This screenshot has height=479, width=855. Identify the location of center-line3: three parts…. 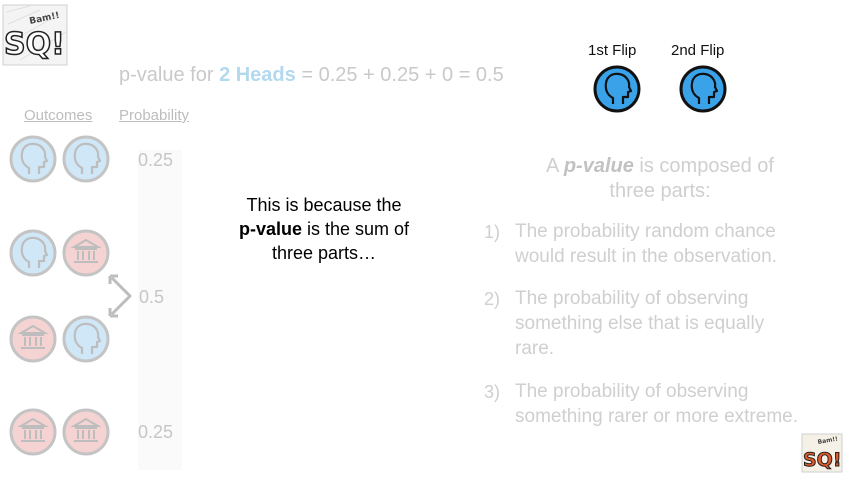
(324, 253).